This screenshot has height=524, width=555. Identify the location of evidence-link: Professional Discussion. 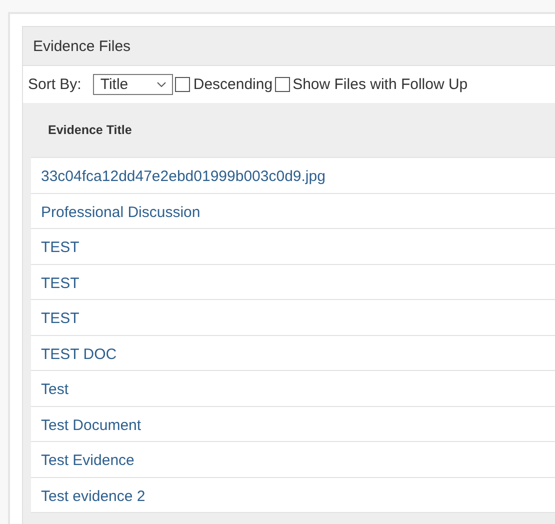
(120, 212).